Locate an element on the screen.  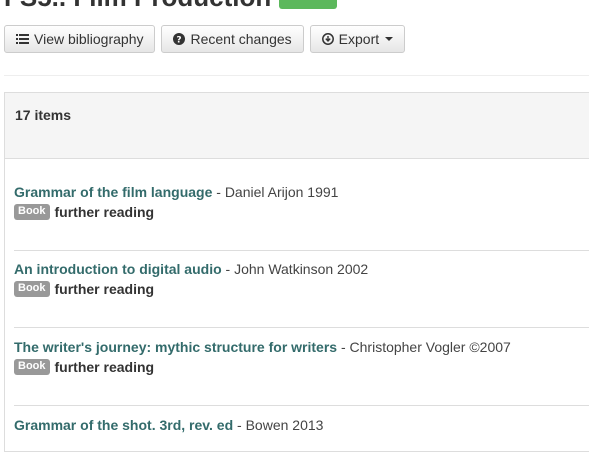
recent-changes-label: Recent changes is located at coordinates (241, 39).